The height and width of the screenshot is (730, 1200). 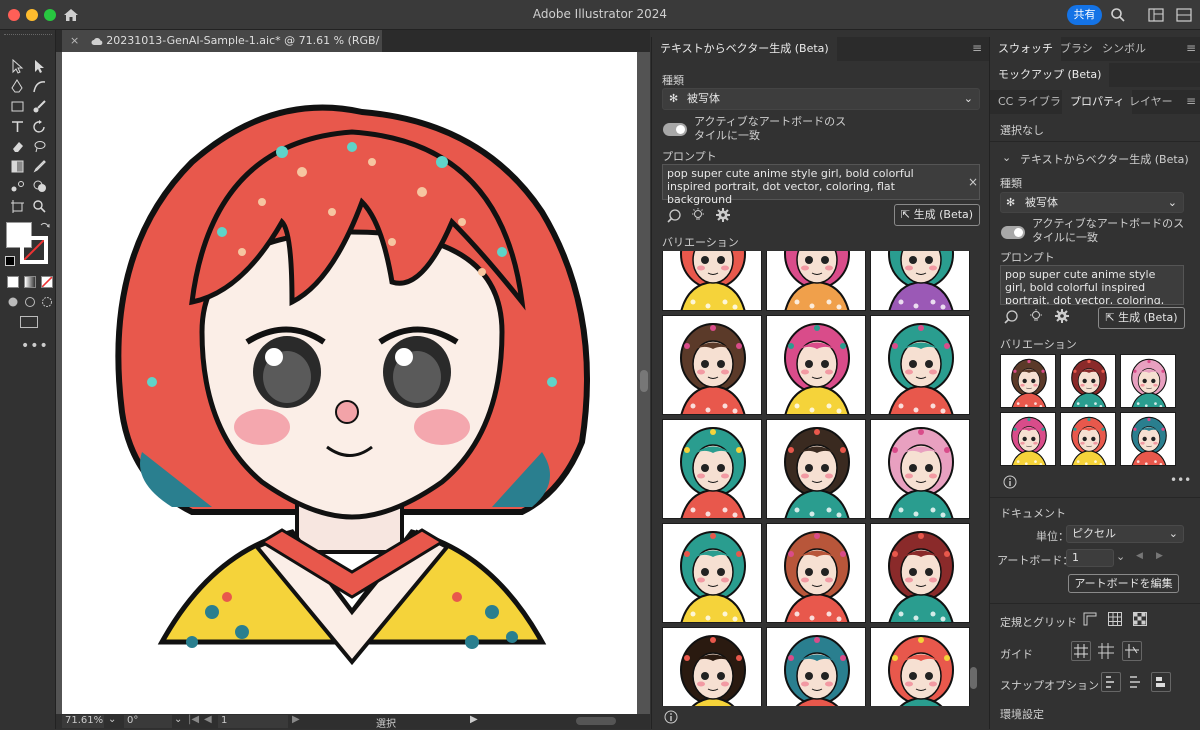 I want to click on first-artboard-icon: |◀, so click(x=193, y=719).